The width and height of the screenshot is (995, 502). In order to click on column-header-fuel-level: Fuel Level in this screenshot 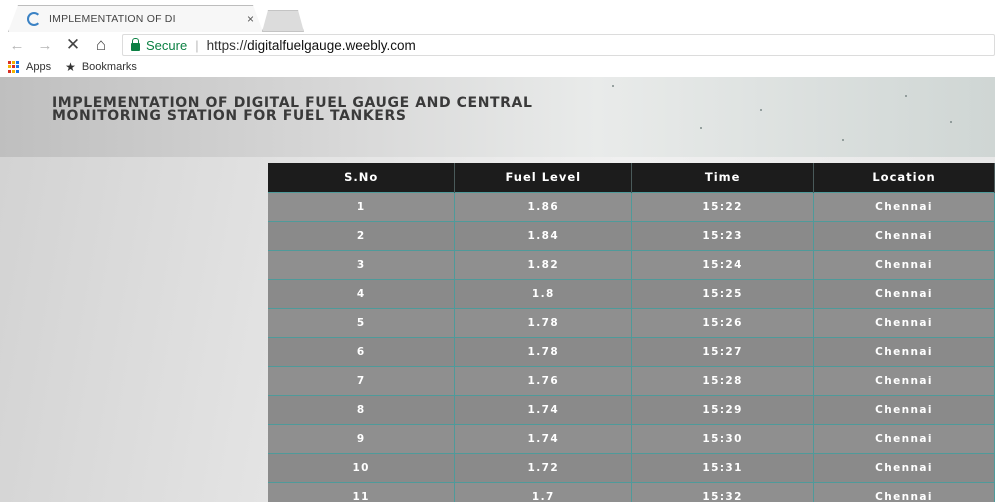, I will do `click(543, 177)`.